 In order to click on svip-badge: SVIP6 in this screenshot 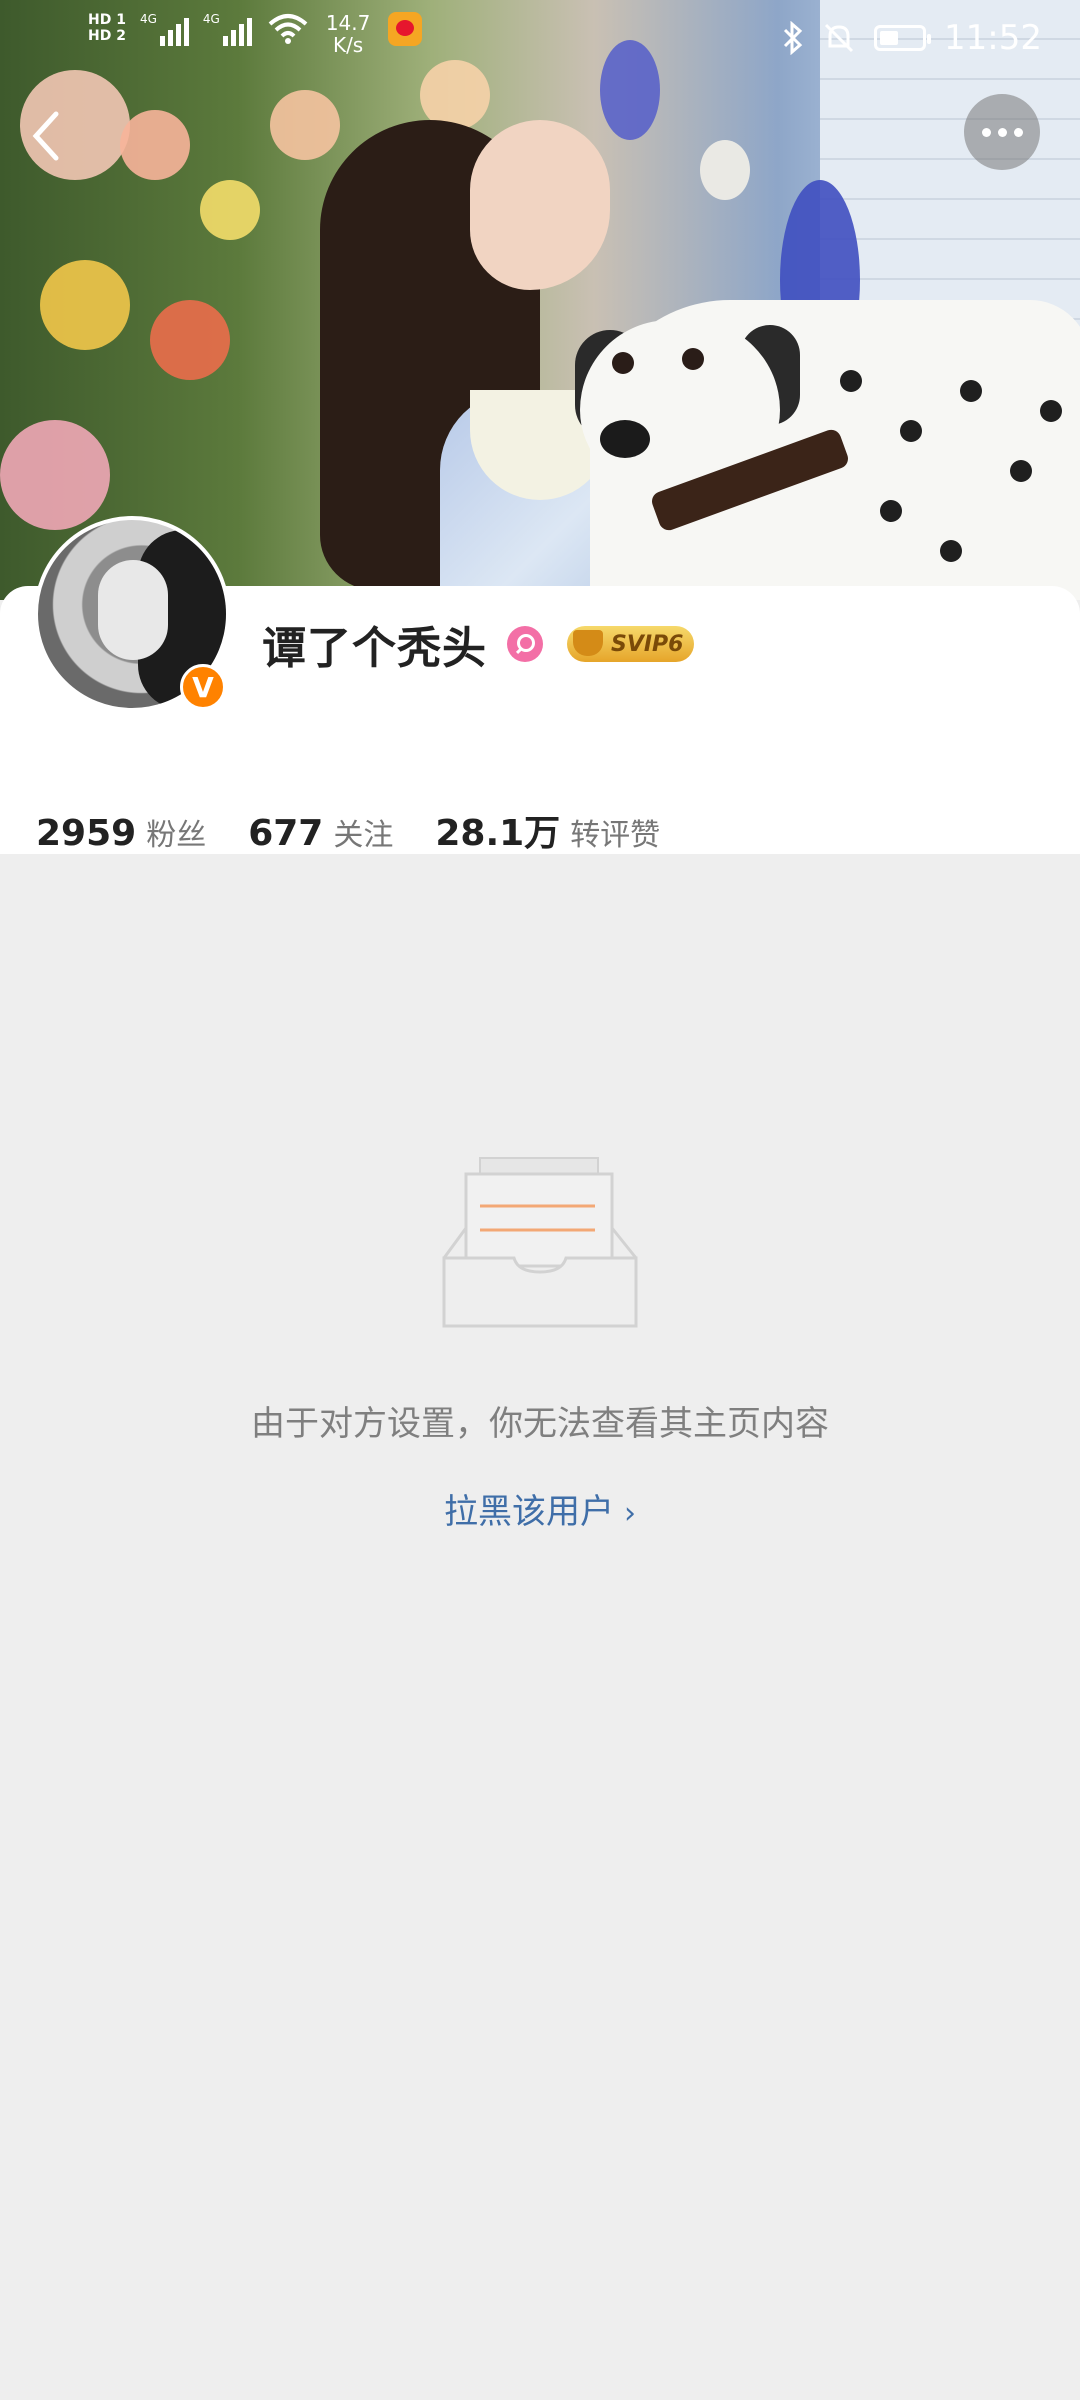, I will do `click(630, 644)`.